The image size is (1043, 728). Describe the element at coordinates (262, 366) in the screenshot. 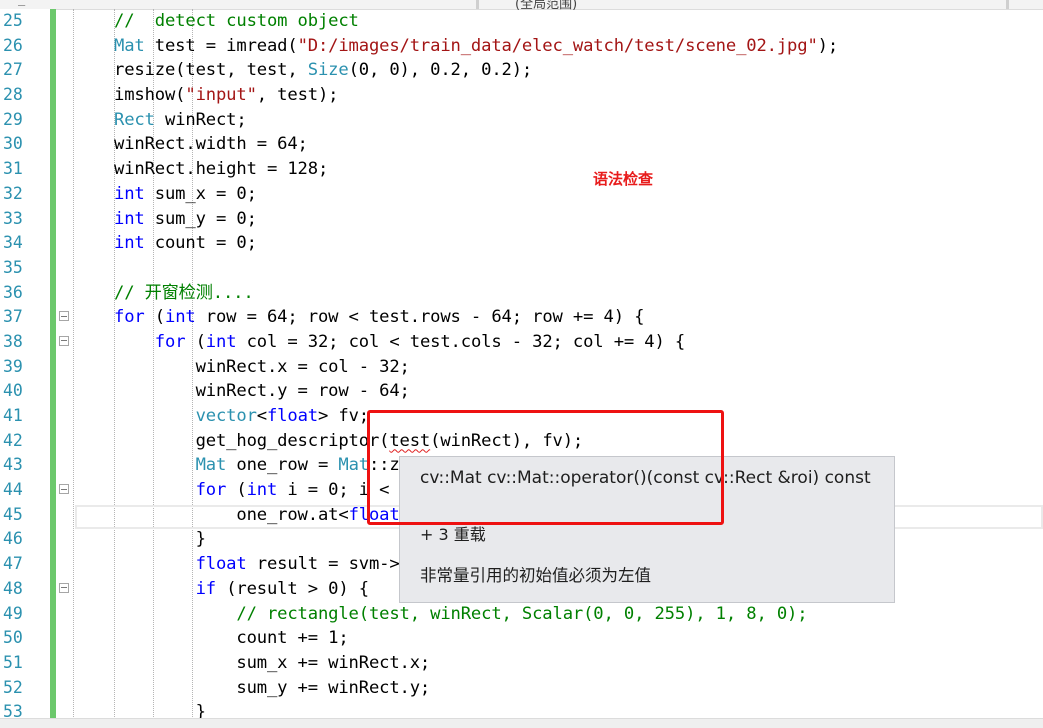

I see `code-text: winRect.x = col - 32;` at that location.